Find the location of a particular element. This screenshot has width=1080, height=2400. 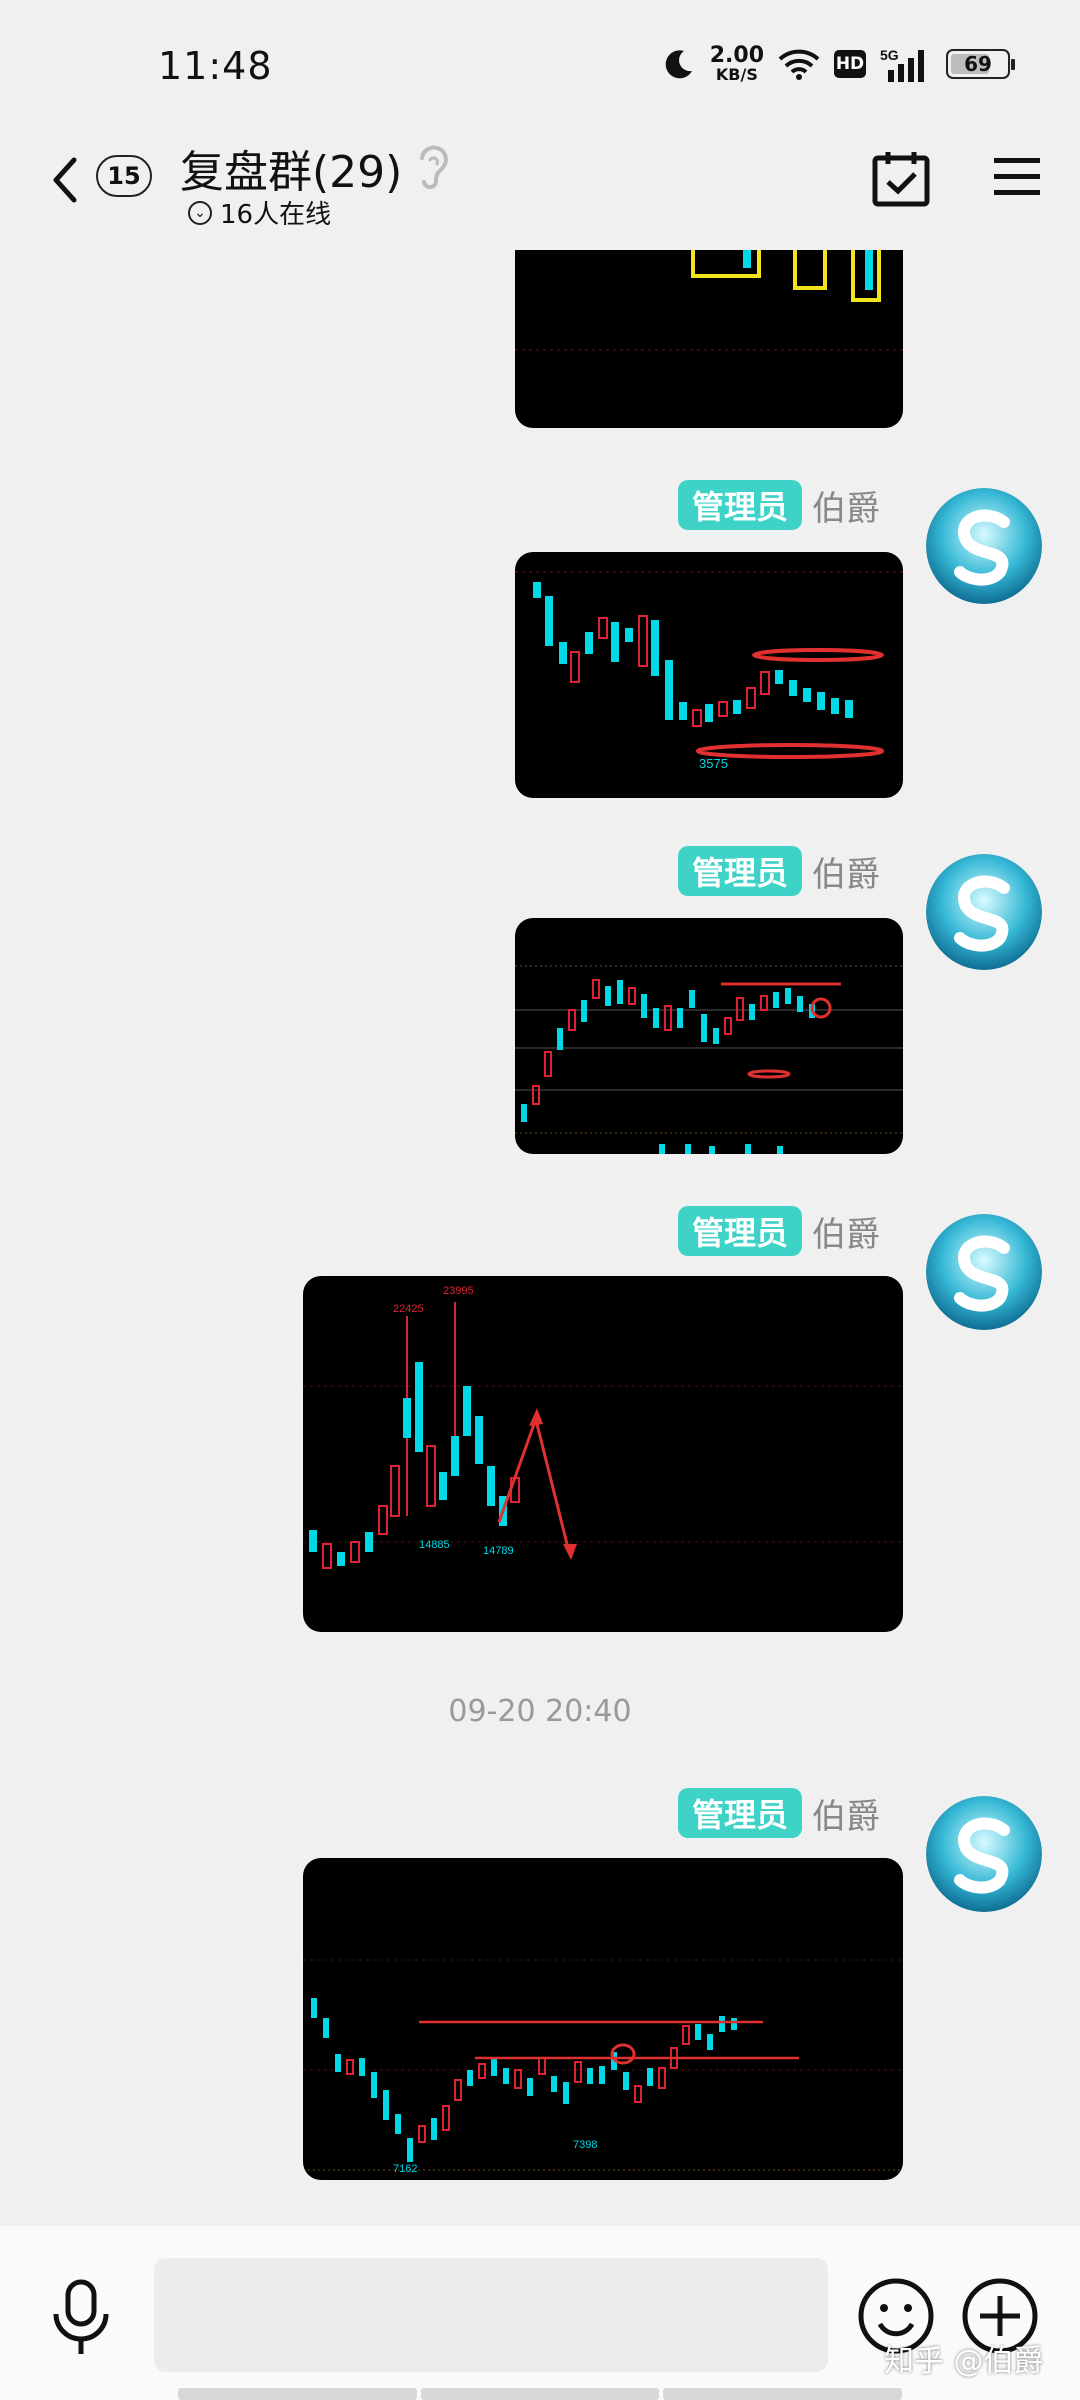

candlestick-chart-image: 22425 23995 14885 14789 is located at coordinates (603, 1427).